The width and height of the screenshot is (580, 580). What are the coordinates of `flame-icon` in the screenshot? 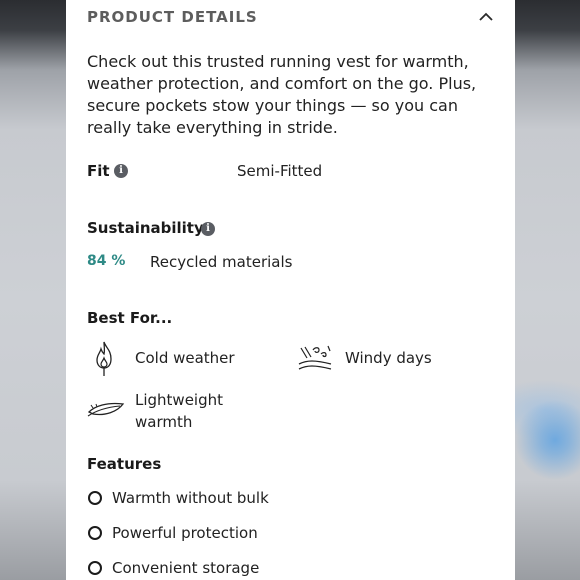 It's located at (104, 358).